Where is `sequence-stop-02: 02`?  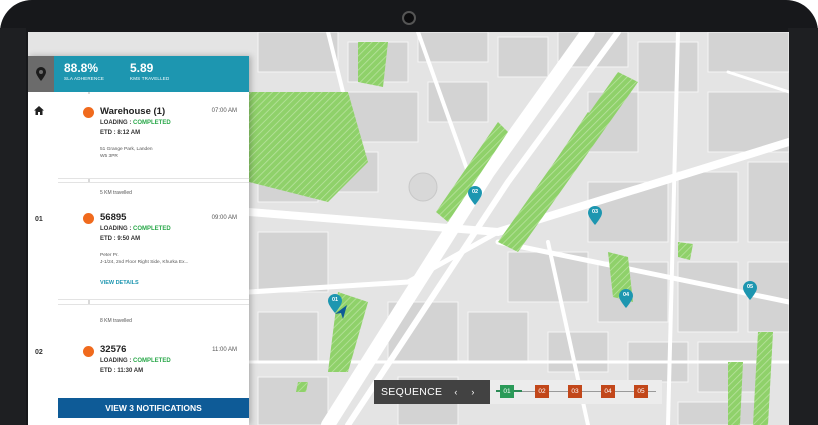
sequence-stop-02: 02 is located at coordinates (542, 391).